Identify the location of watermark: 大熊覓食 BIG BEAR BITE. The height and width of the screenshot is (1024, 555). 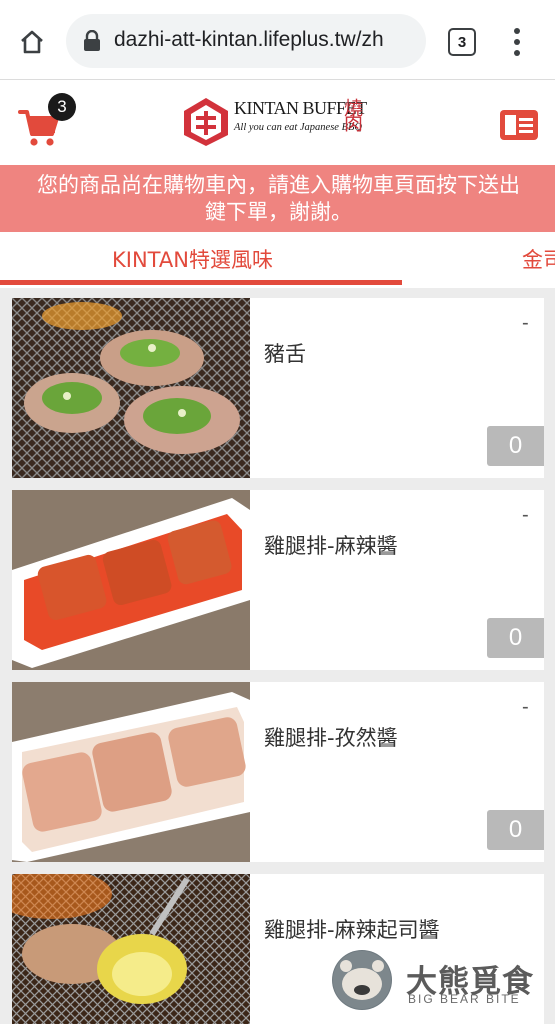
(437, 983).